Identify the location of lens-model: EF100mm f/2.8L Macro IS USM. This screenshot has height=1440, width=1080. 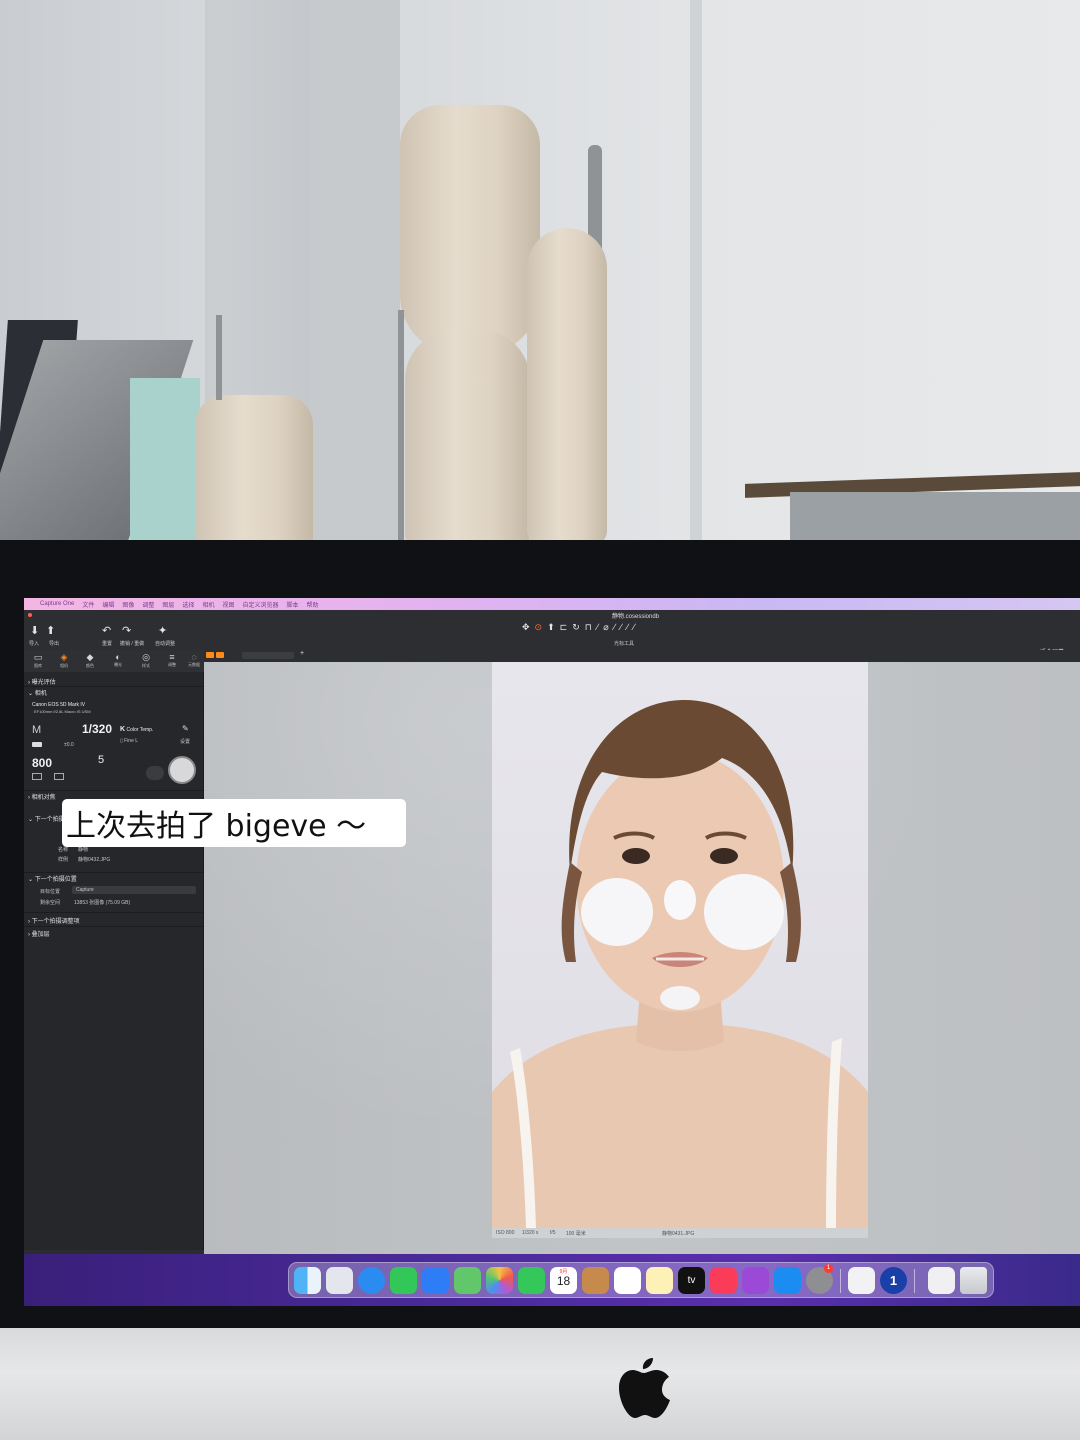
(62, 711).